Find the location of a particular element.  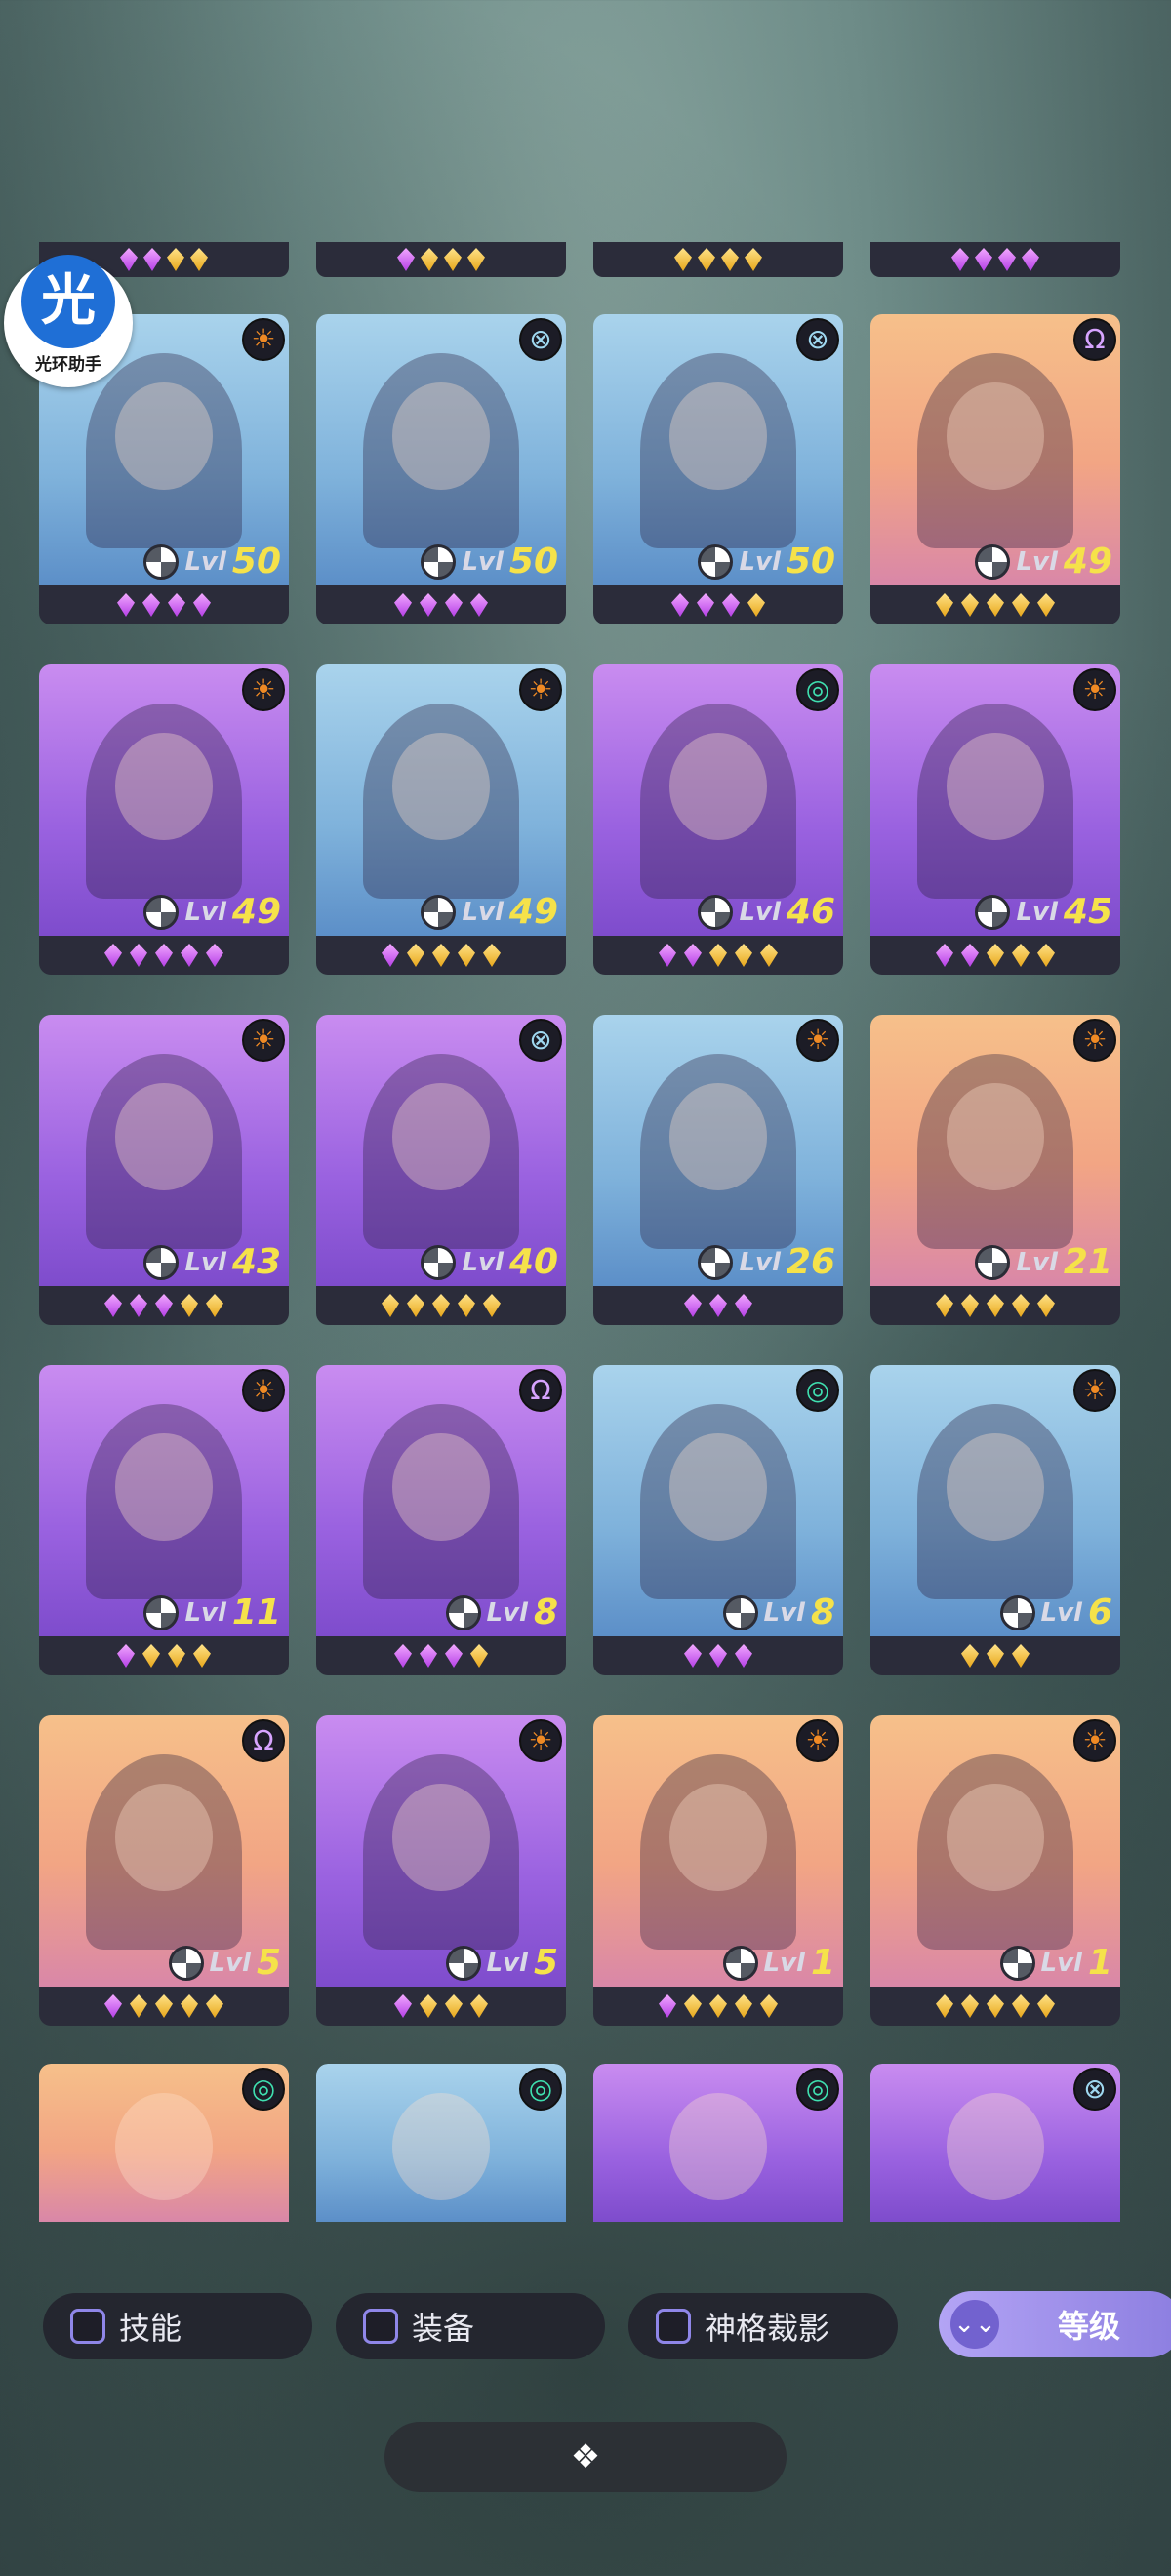

skill-checkbox is located at coordinates (87, 2326).